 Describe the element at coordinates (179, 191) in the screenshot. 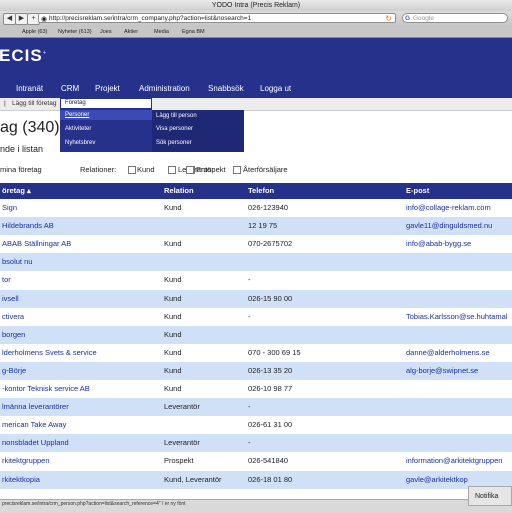

I see `column-relation: Relation` at that location.